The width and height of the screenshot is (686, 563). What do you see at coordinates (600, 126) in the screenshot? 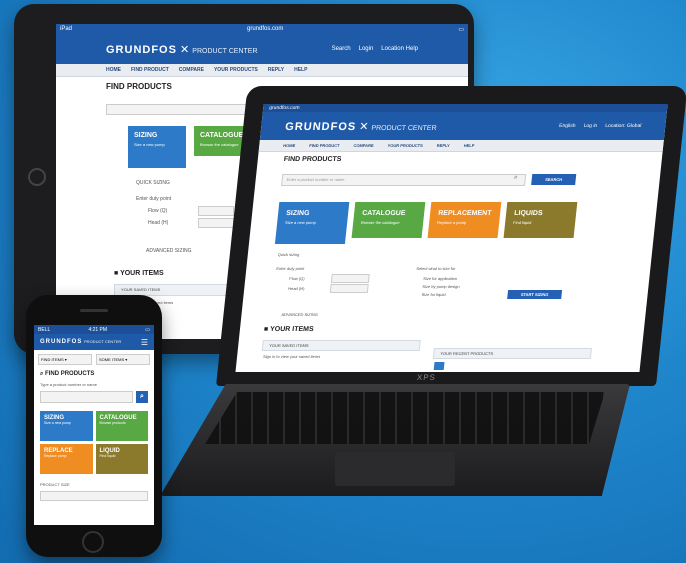
I see `laptop-header-links: English Log in Location: Global` at bounding box center [600, 126].